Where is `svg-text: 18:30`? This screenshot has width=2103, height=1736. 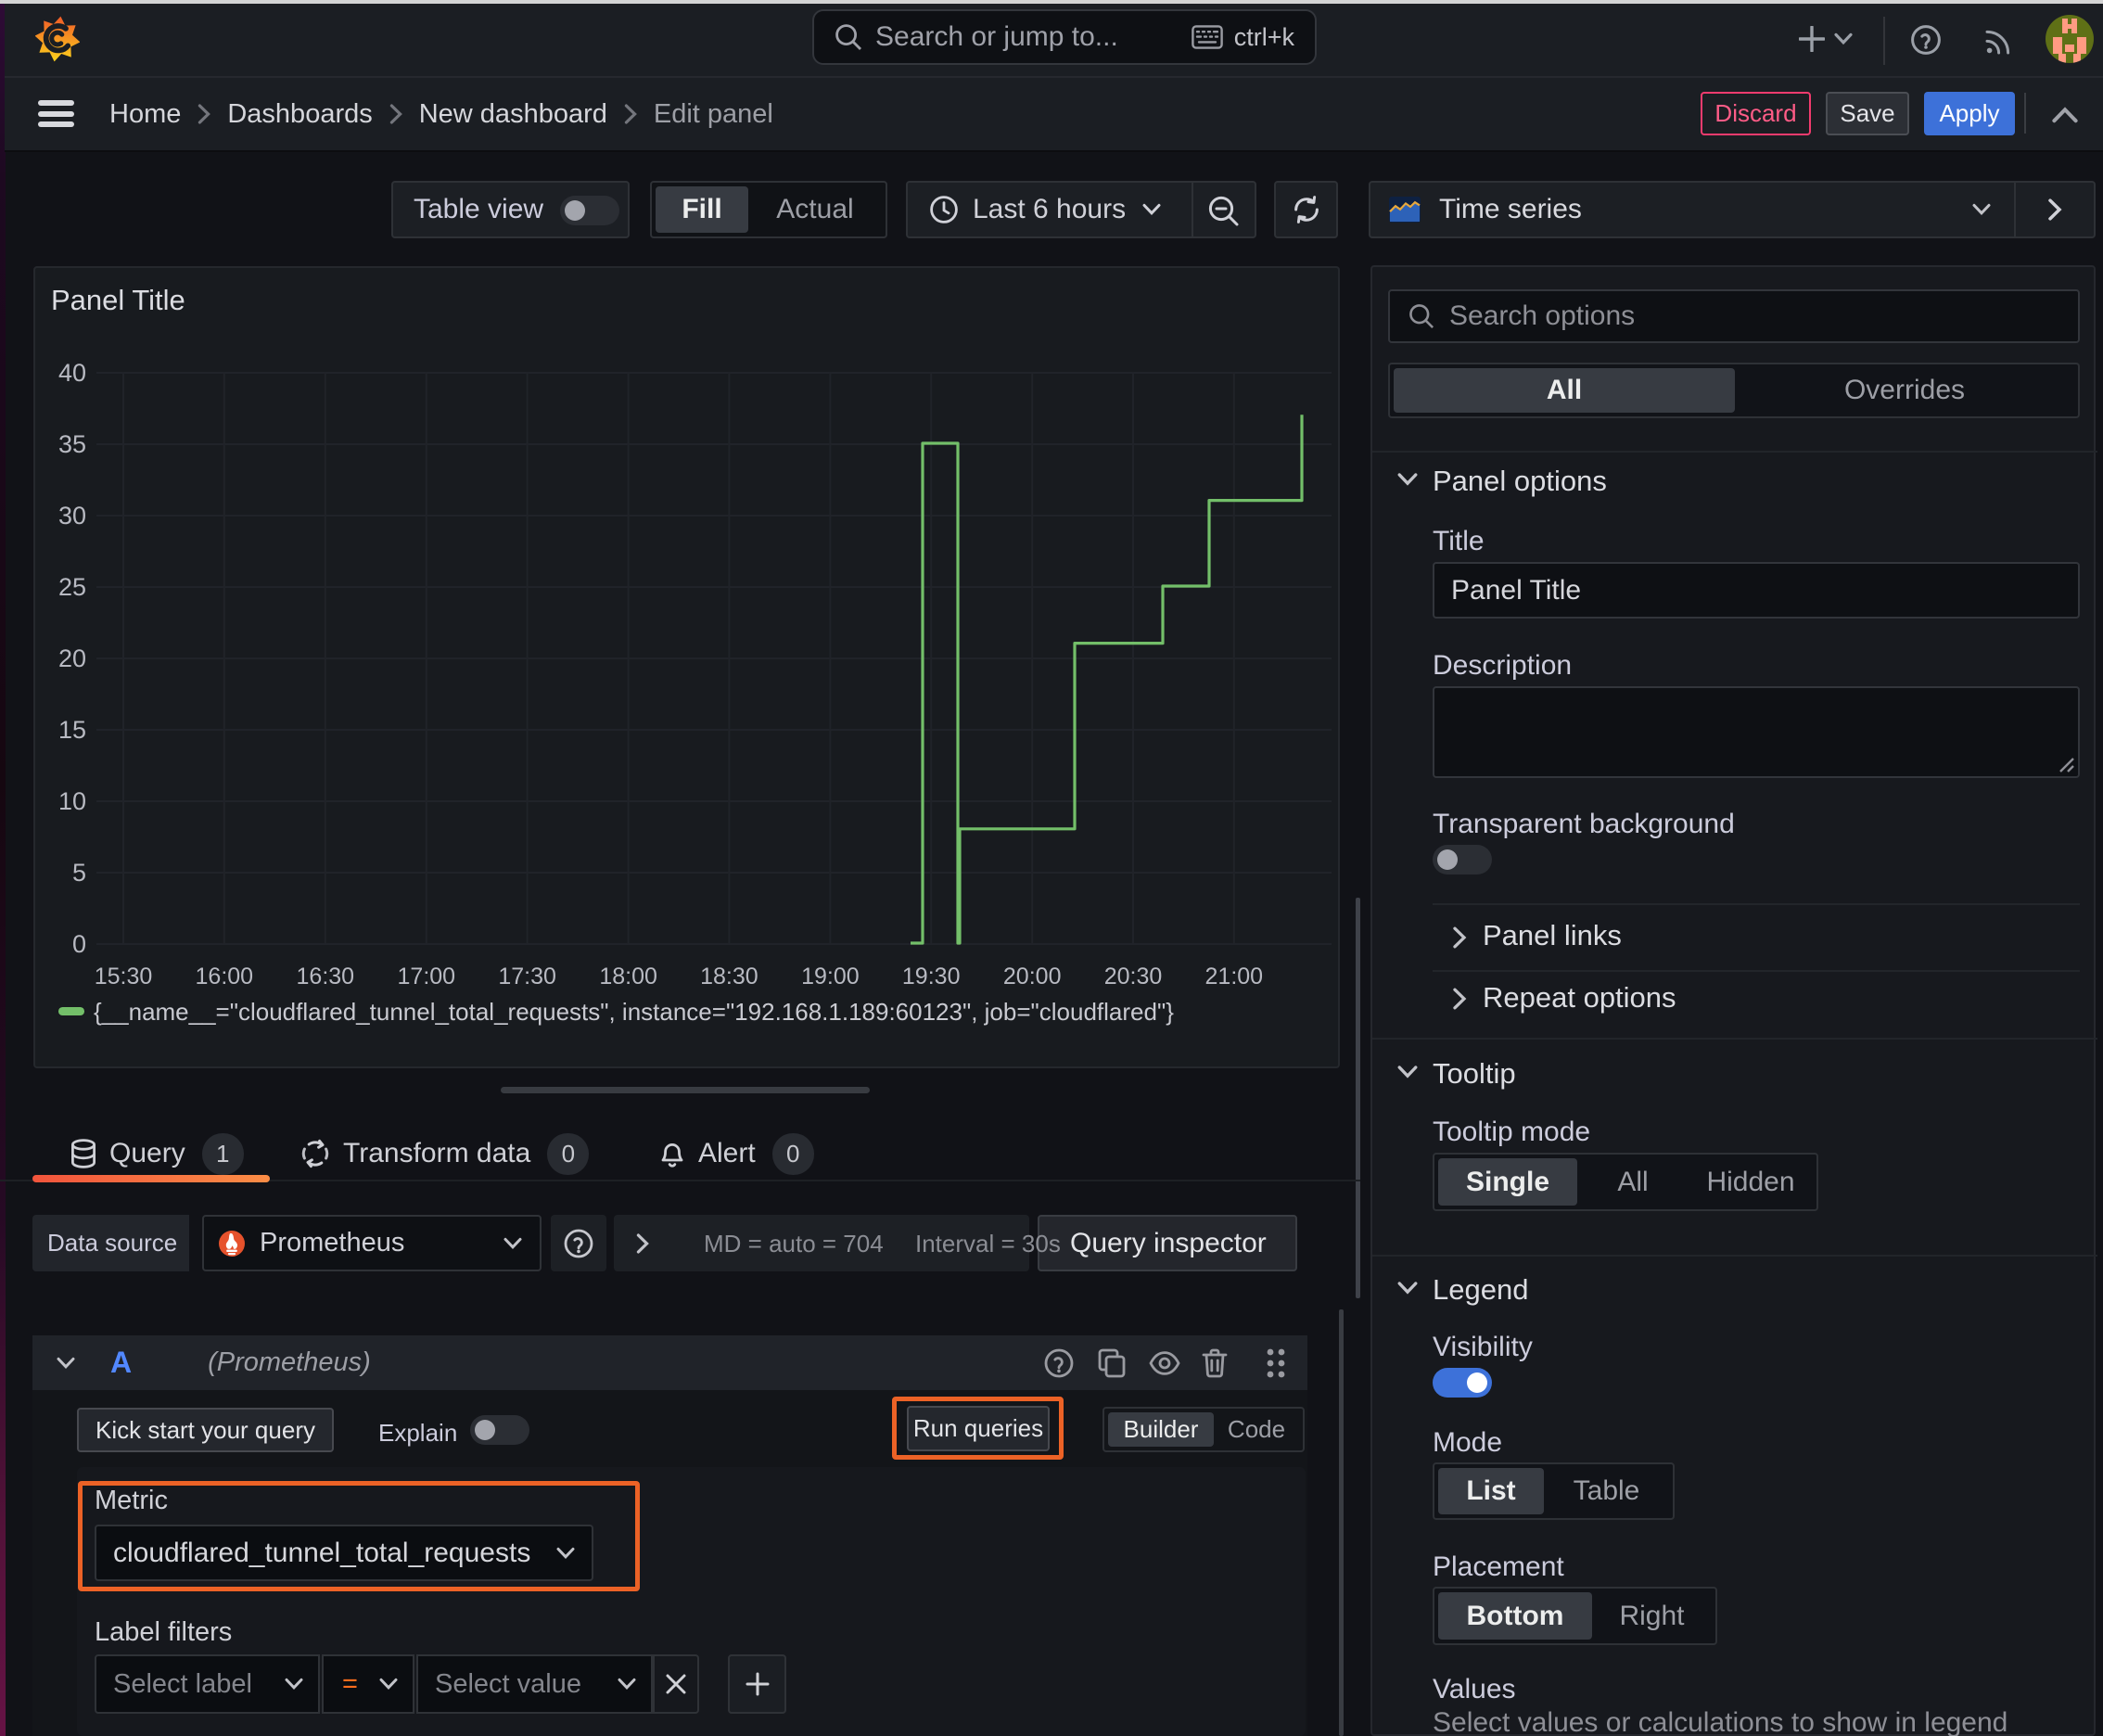 svg-text: 18:30 is located at coordinates (729, 976).